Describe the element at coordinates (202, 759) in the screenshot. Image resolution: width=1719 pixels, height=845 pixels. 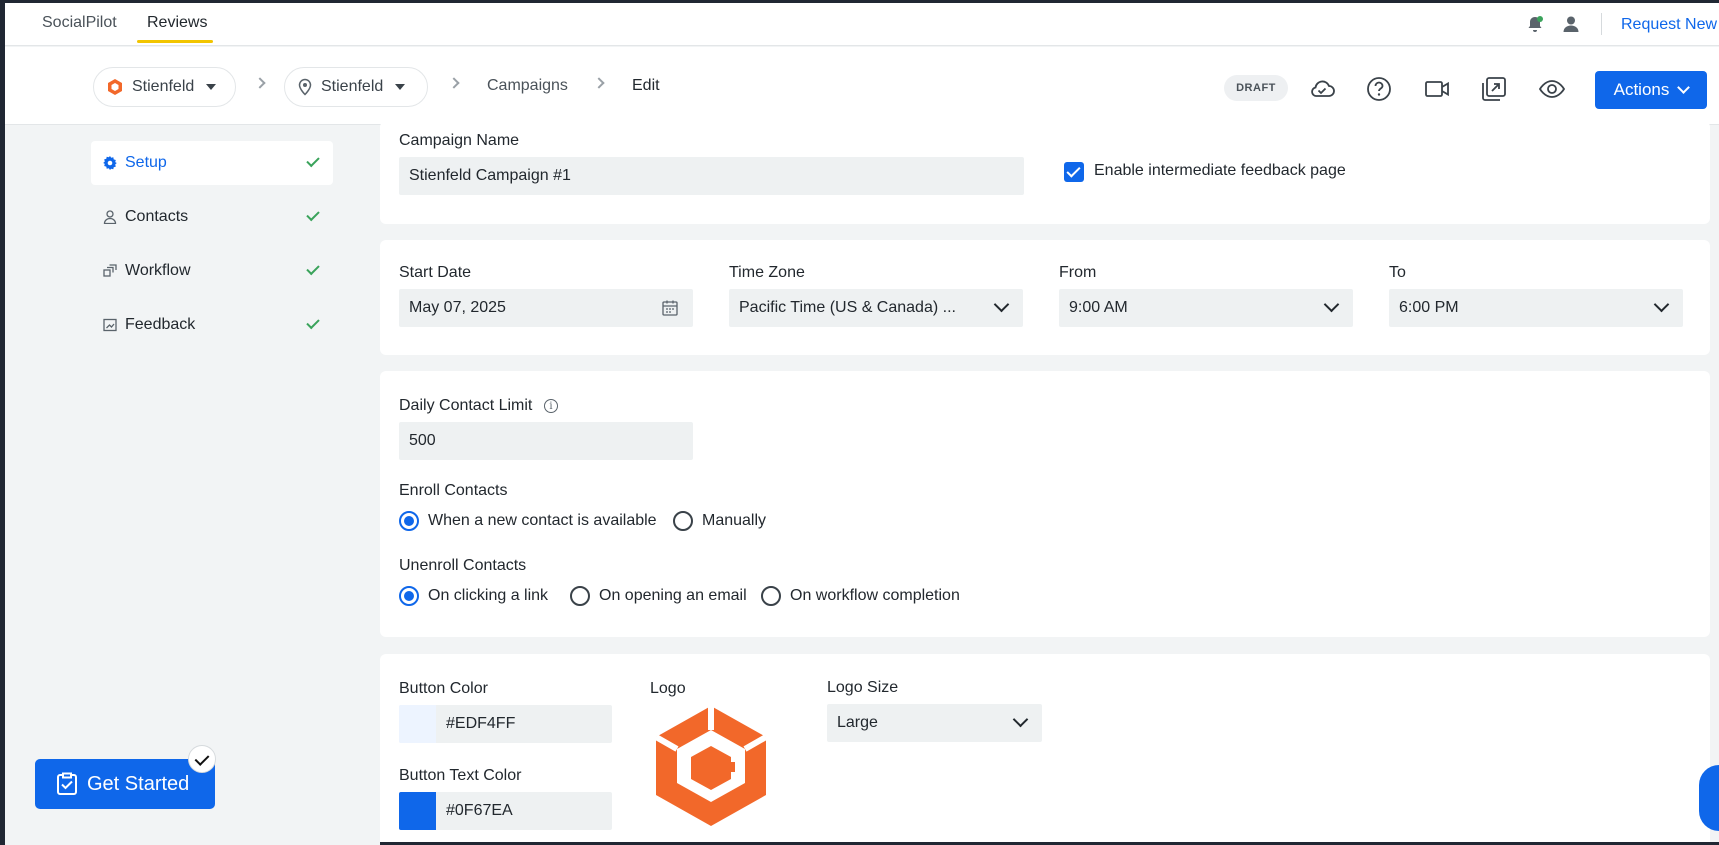
I see `completed-check-badge` at that location.